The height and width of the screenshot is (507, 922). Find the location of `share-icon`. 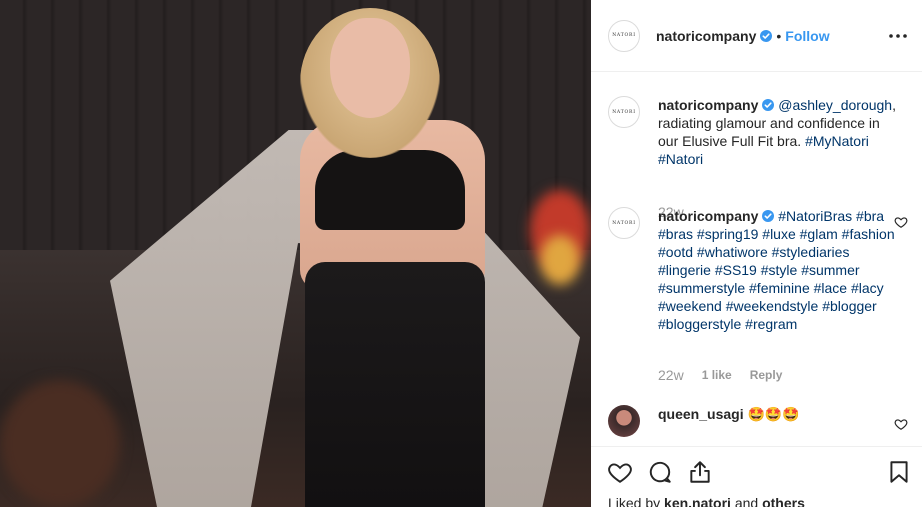

share-icon is located at coordinates (700, 472).